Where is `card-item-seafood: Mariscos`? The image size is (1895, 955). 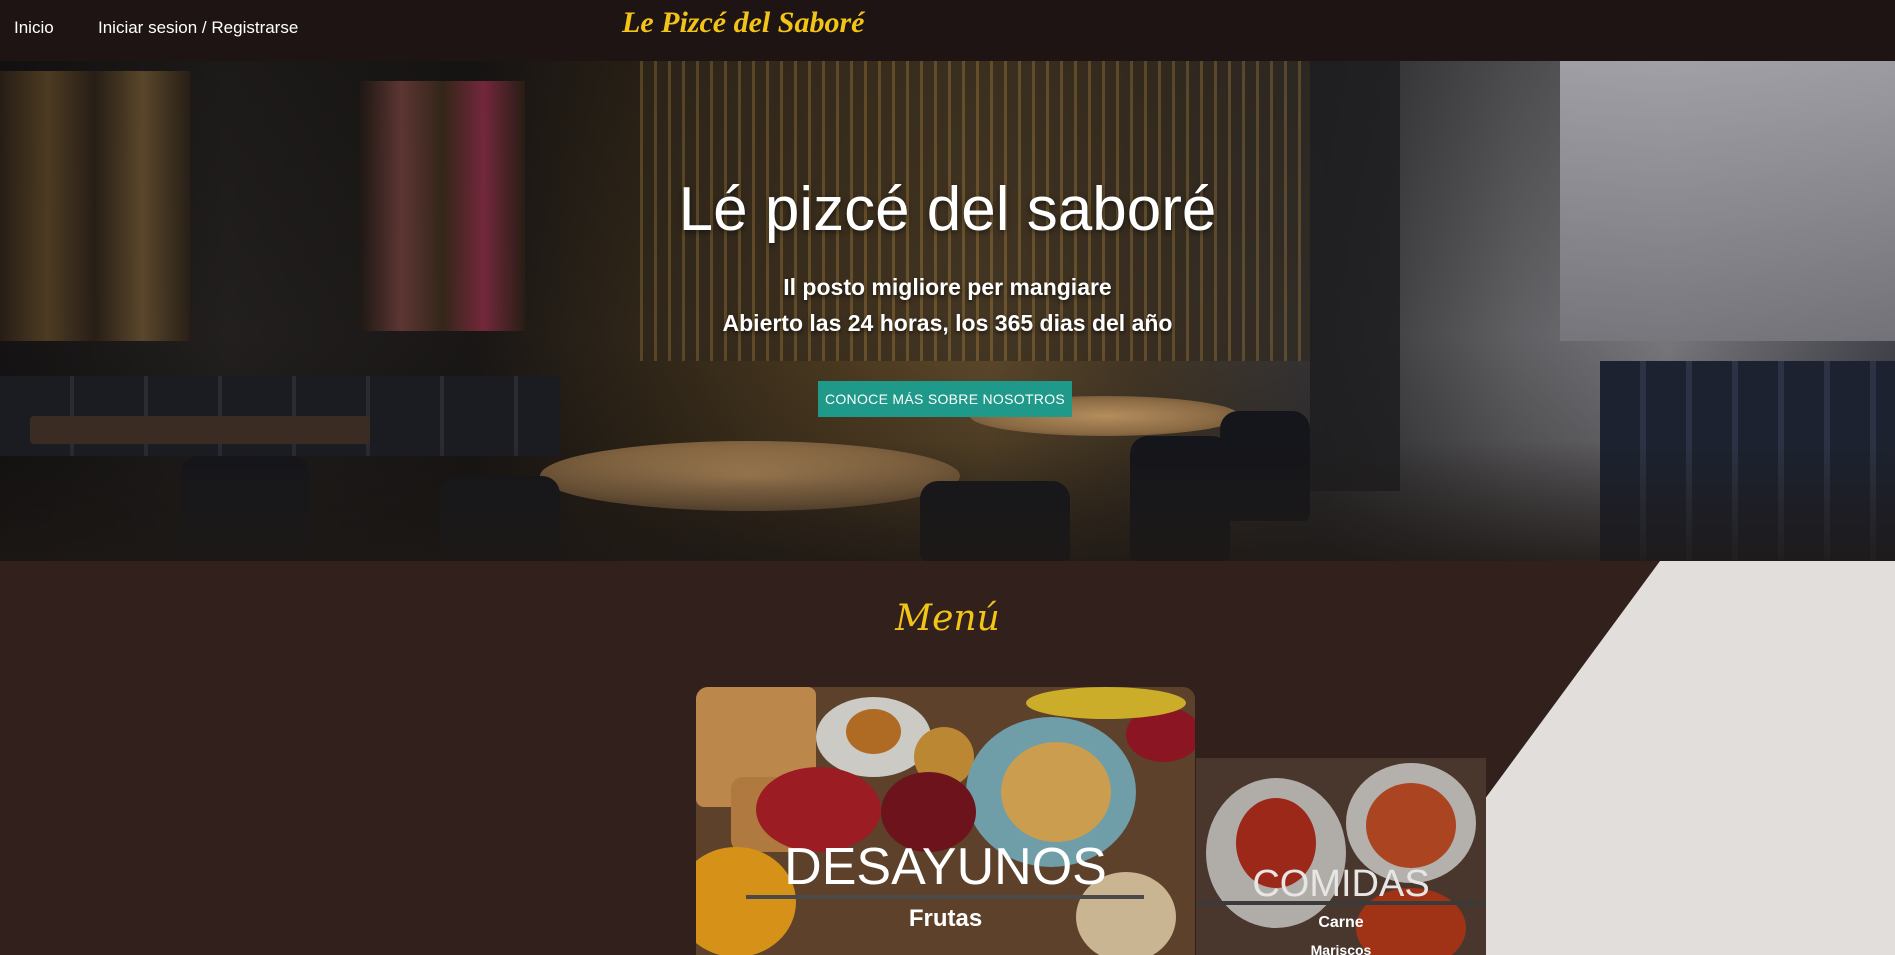
card-item-seafood: Mariscos is located at coordinates (1341, 948).